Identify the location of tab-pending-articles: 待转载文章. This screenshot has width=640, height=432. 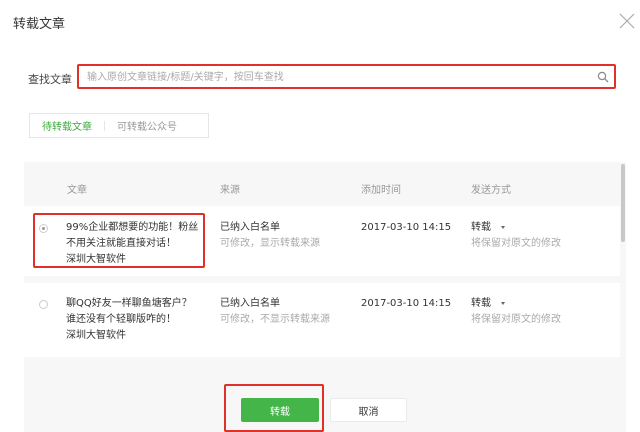
(67, 125).